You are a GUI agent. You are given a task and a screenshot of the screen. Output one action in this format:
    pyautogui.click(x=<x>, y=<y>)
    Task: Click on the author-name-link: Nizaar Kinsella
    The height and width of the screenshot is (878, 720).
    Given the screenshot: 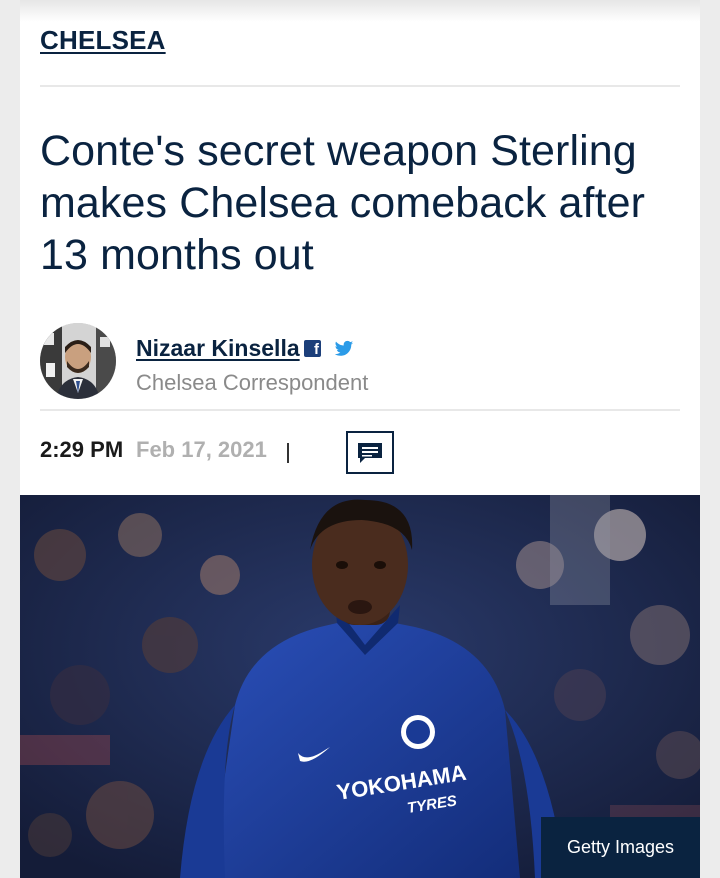 What is the action you would take?
    pyautogui.click(x=218, y=348)
    